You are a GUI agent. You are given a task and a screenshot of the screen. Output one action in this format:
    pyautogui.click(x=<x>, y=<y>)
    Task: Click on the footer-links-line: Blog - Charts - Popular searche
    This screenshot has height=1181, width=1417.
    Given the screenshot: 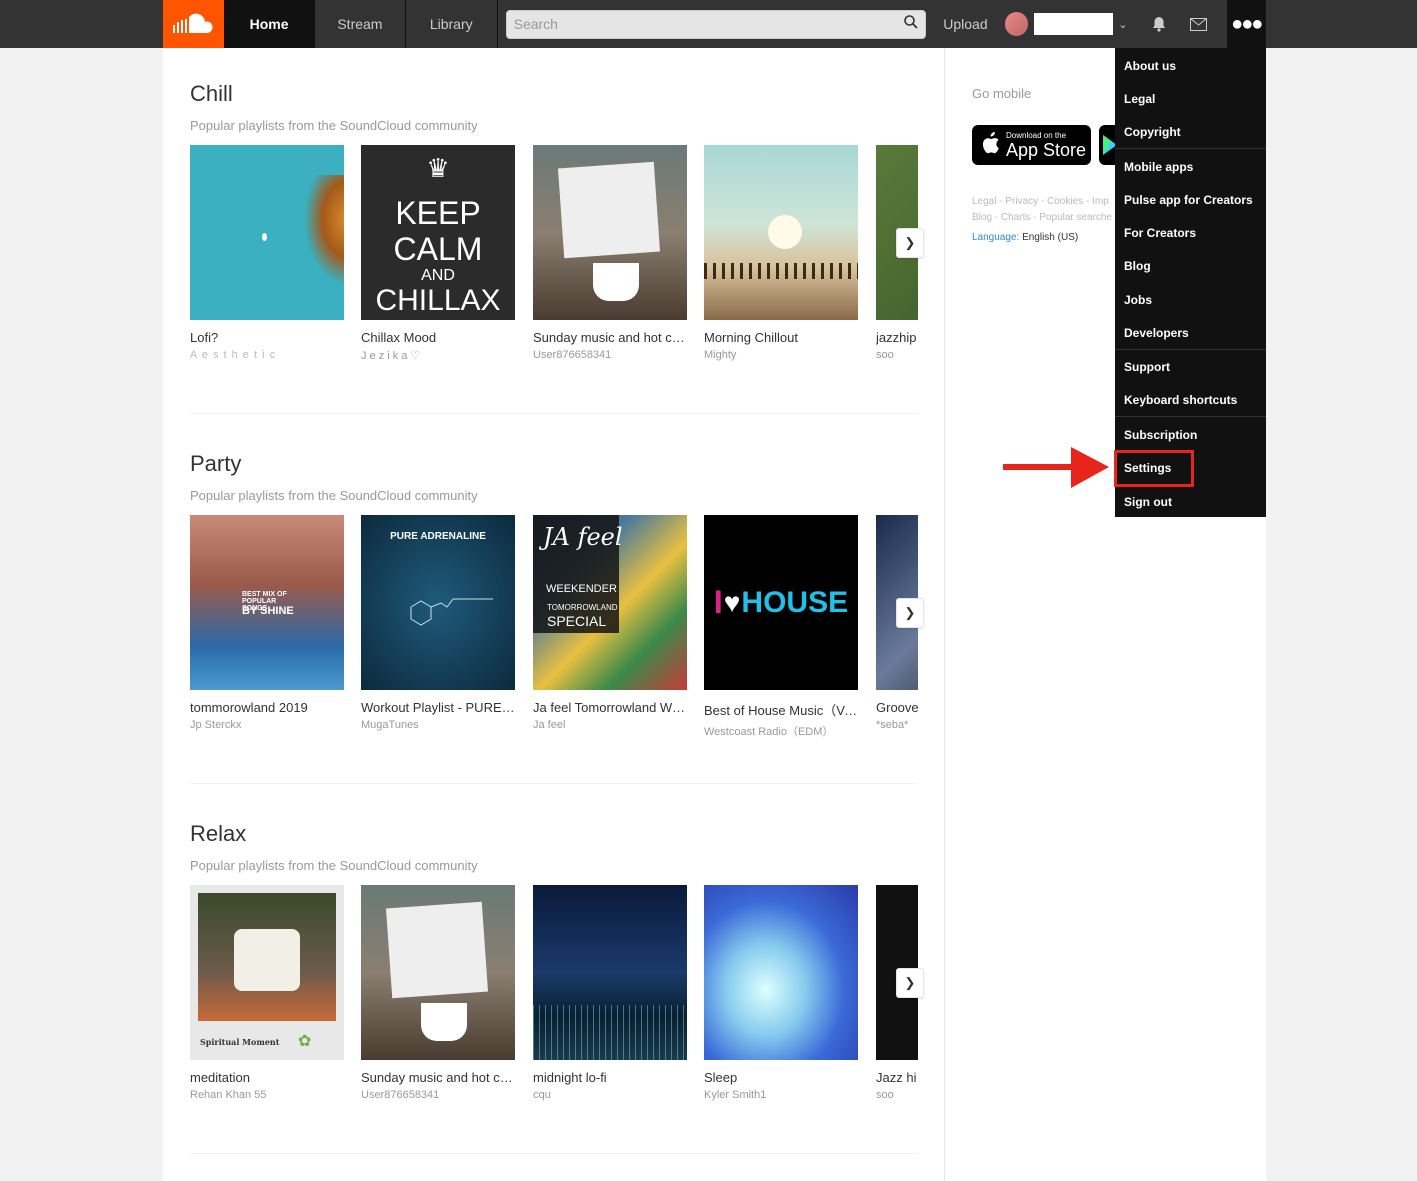 What is the action you would take?
    pyautogui.click(x=1044, y=218)
    